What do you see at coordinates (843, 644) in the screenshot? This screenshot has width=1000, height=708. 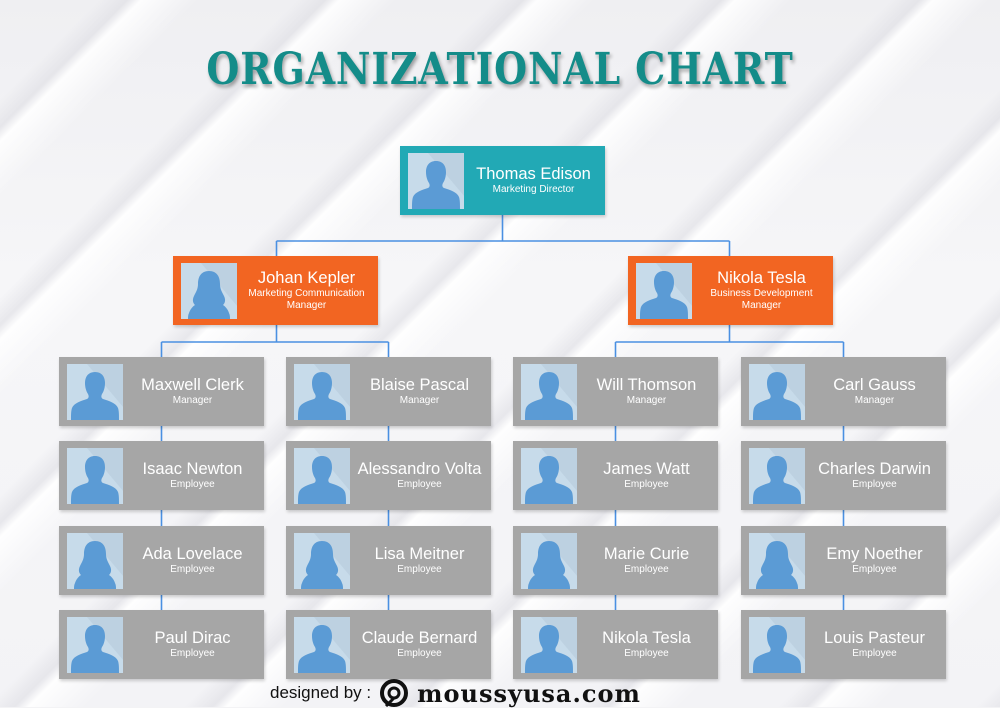 I see `employee-card: Louis Pasteur Employee` at bounding box center [843, 644].